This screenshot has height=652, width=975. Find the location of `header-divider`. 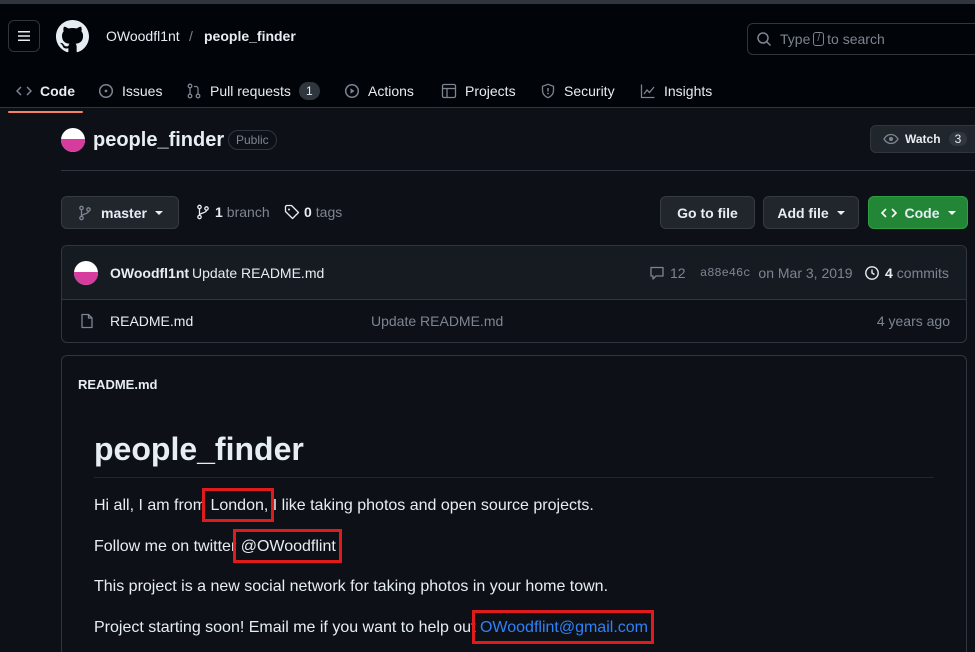

header-divider is located at coordinates (518, 170).